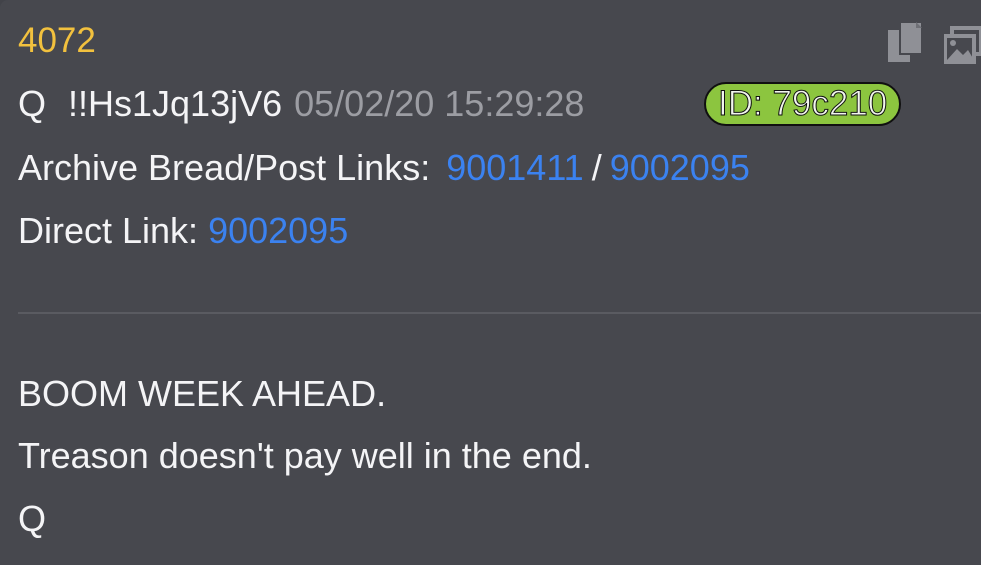 The height and width of the screenshot is (565, 981). I want to click on direct-link-row: Direct Link: 9002095, so click(183, 231).